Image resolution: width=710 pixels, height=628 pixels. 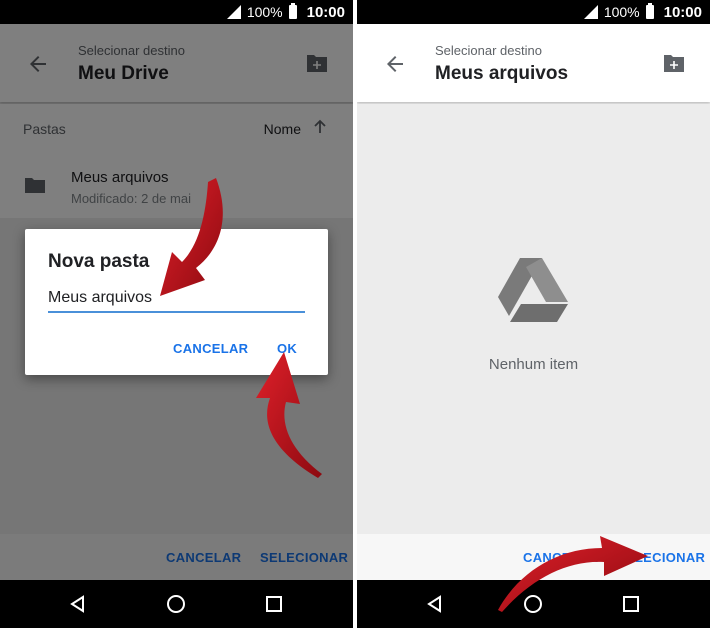 I want to click on cancel-button: CANCELAR, so click(x=560, y=557).